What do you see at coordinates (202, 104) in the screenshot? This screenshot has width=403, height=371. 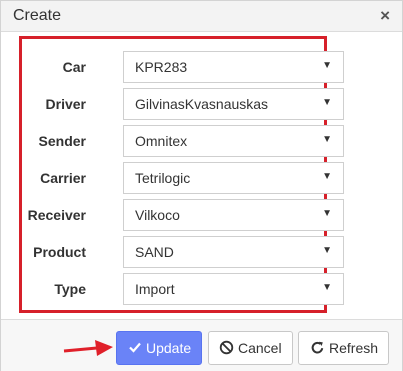 I see `driver-value: GilvinasKvasnauskas` at bounding box center [202, 104].